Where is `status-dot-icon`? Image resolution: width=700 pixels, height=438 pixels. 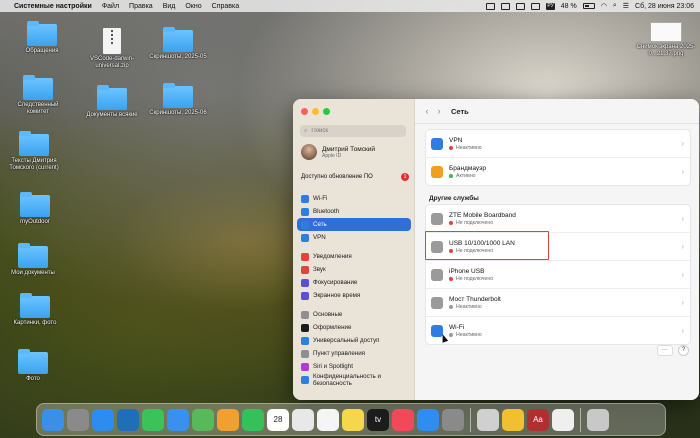 status-dot-icon is located at coordinates (451, 175).